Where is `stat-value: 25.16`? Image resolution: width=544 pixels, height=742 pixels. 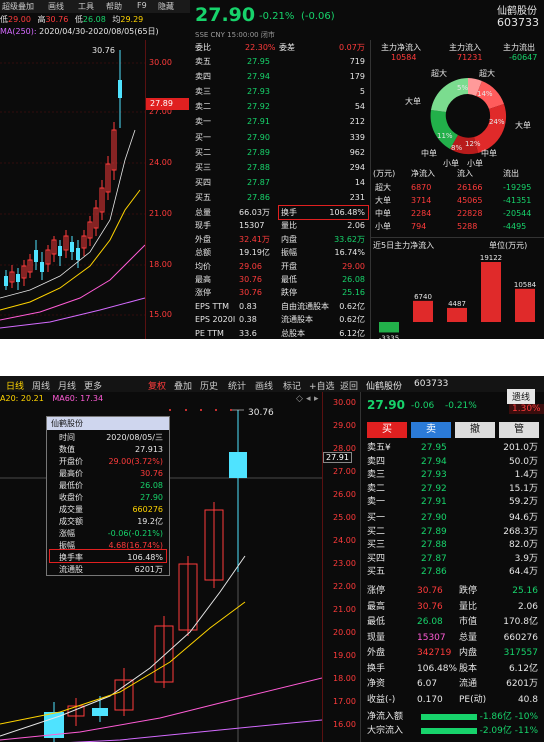
stat-value: 25.16 is located at coordinates (525, 591).